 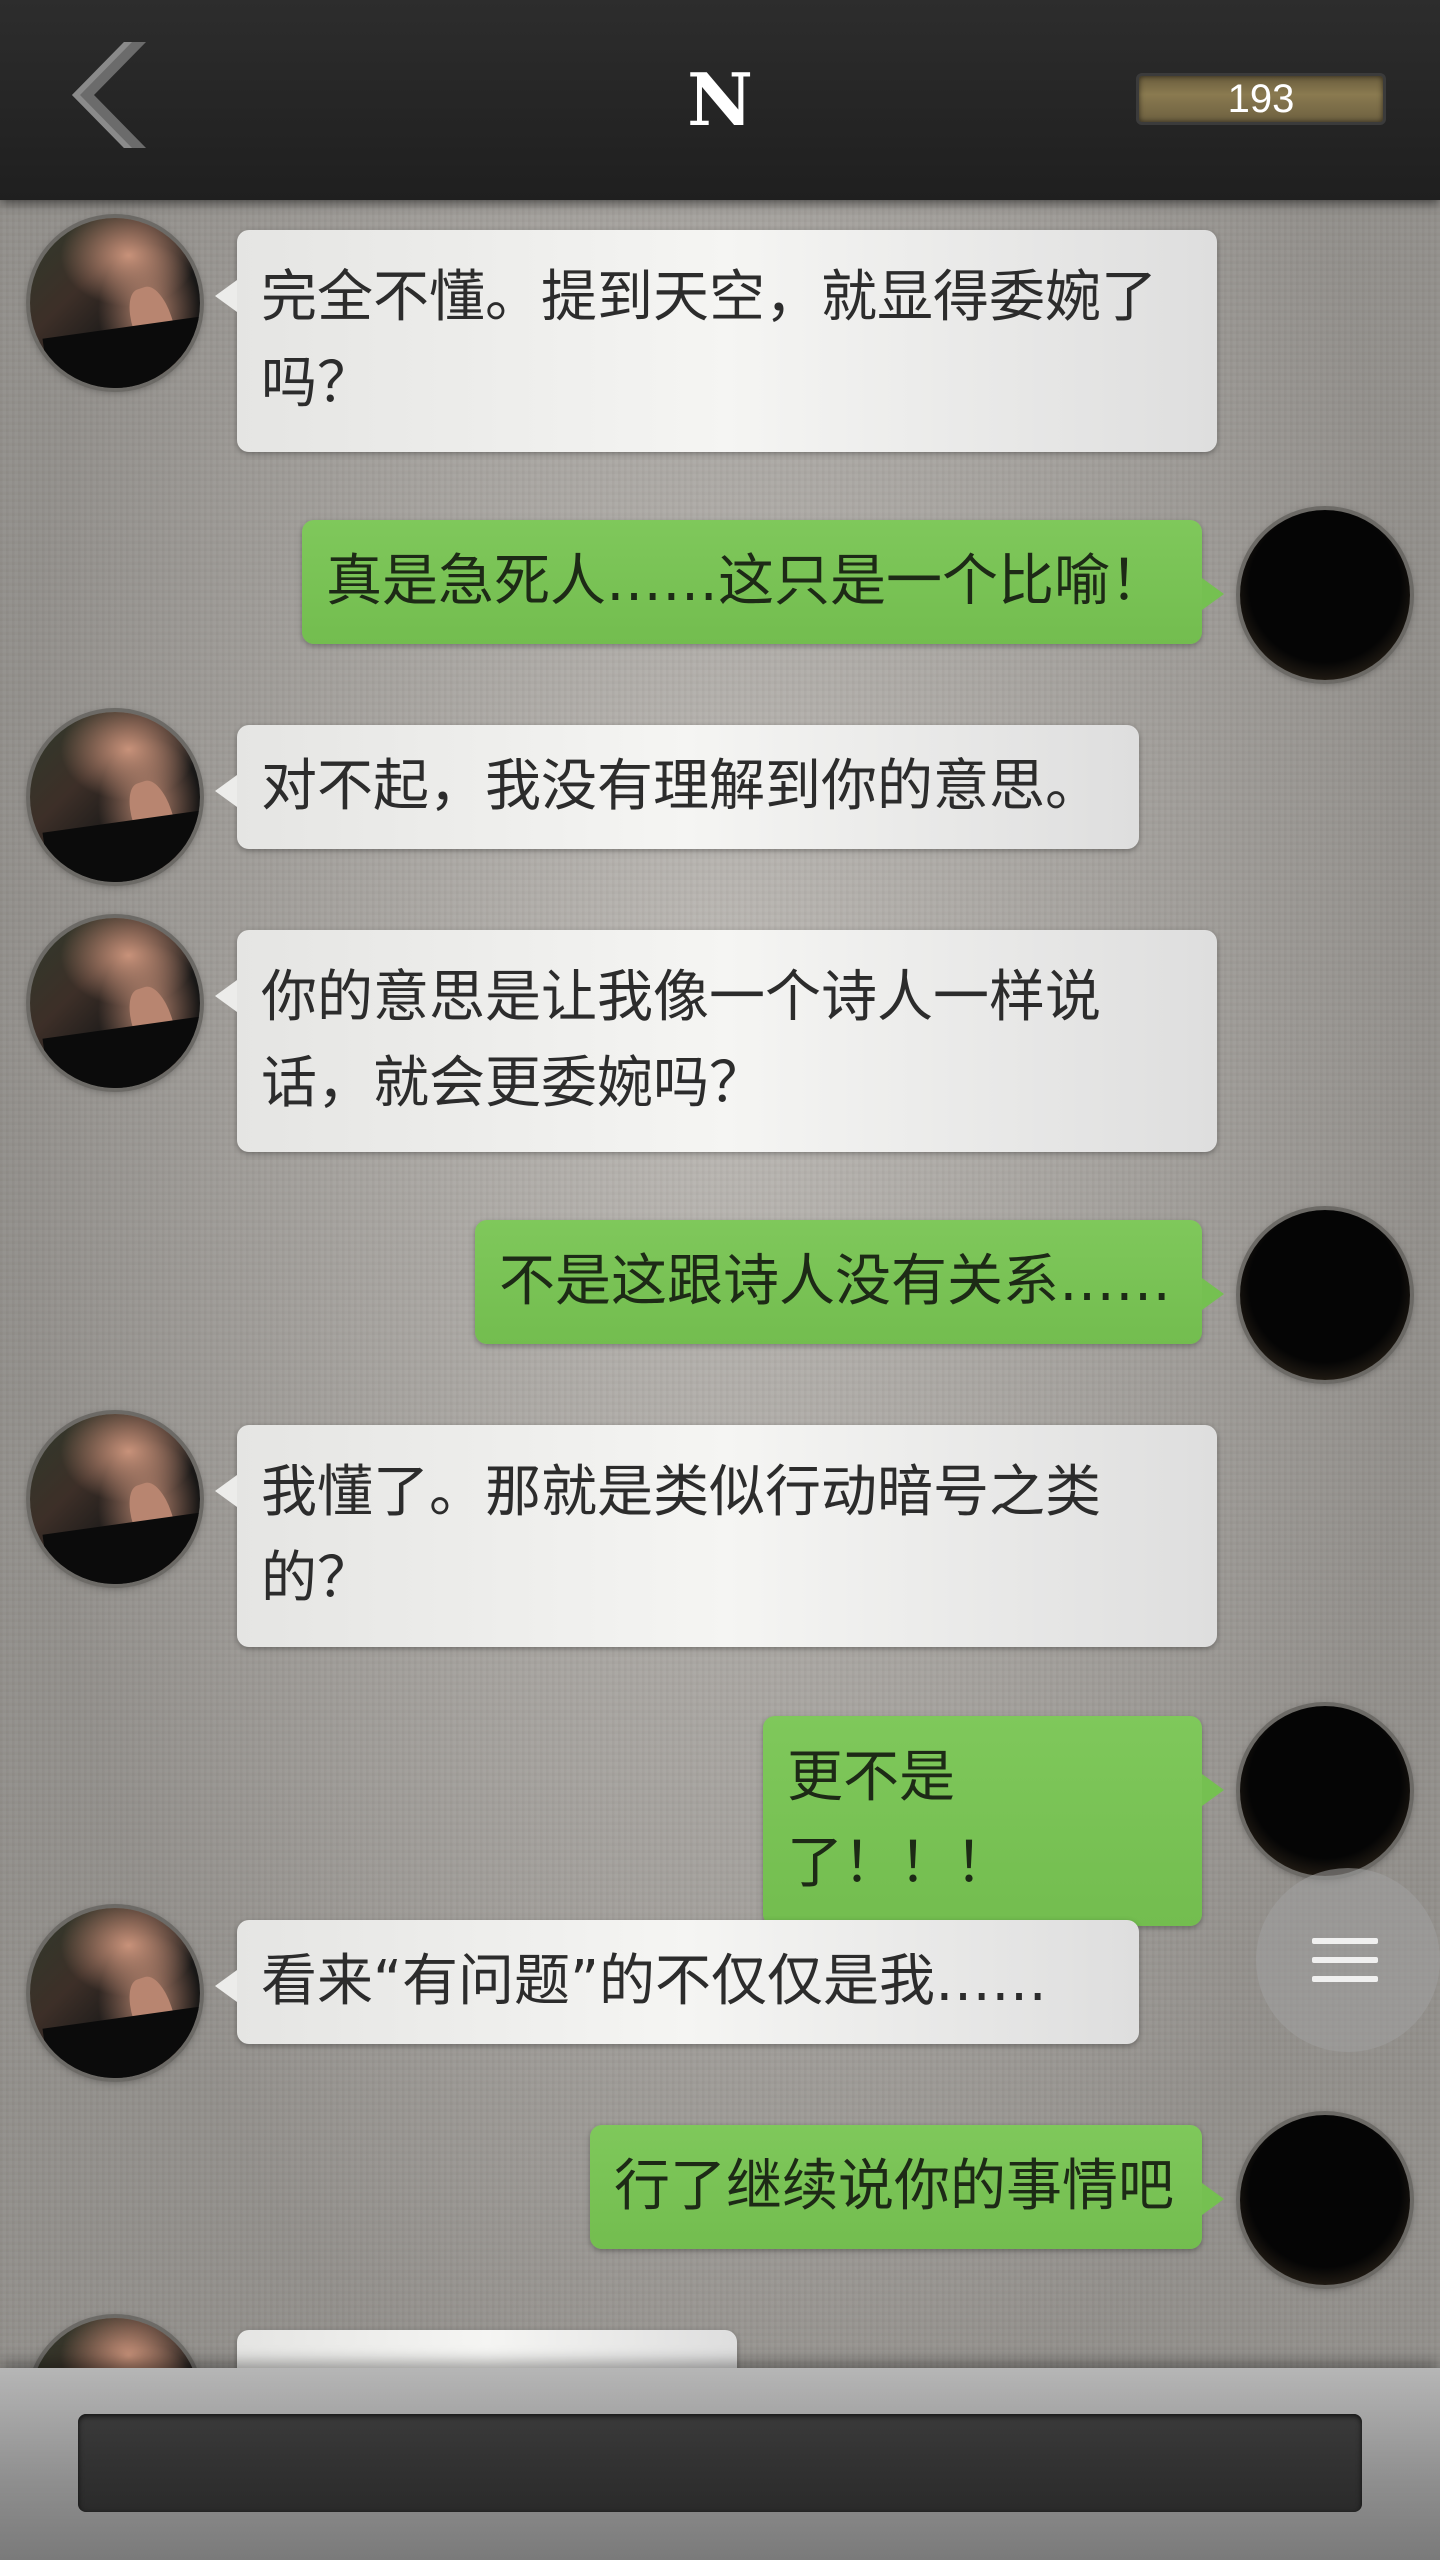 I want to click on message-input, so click(x=720, y=2463).